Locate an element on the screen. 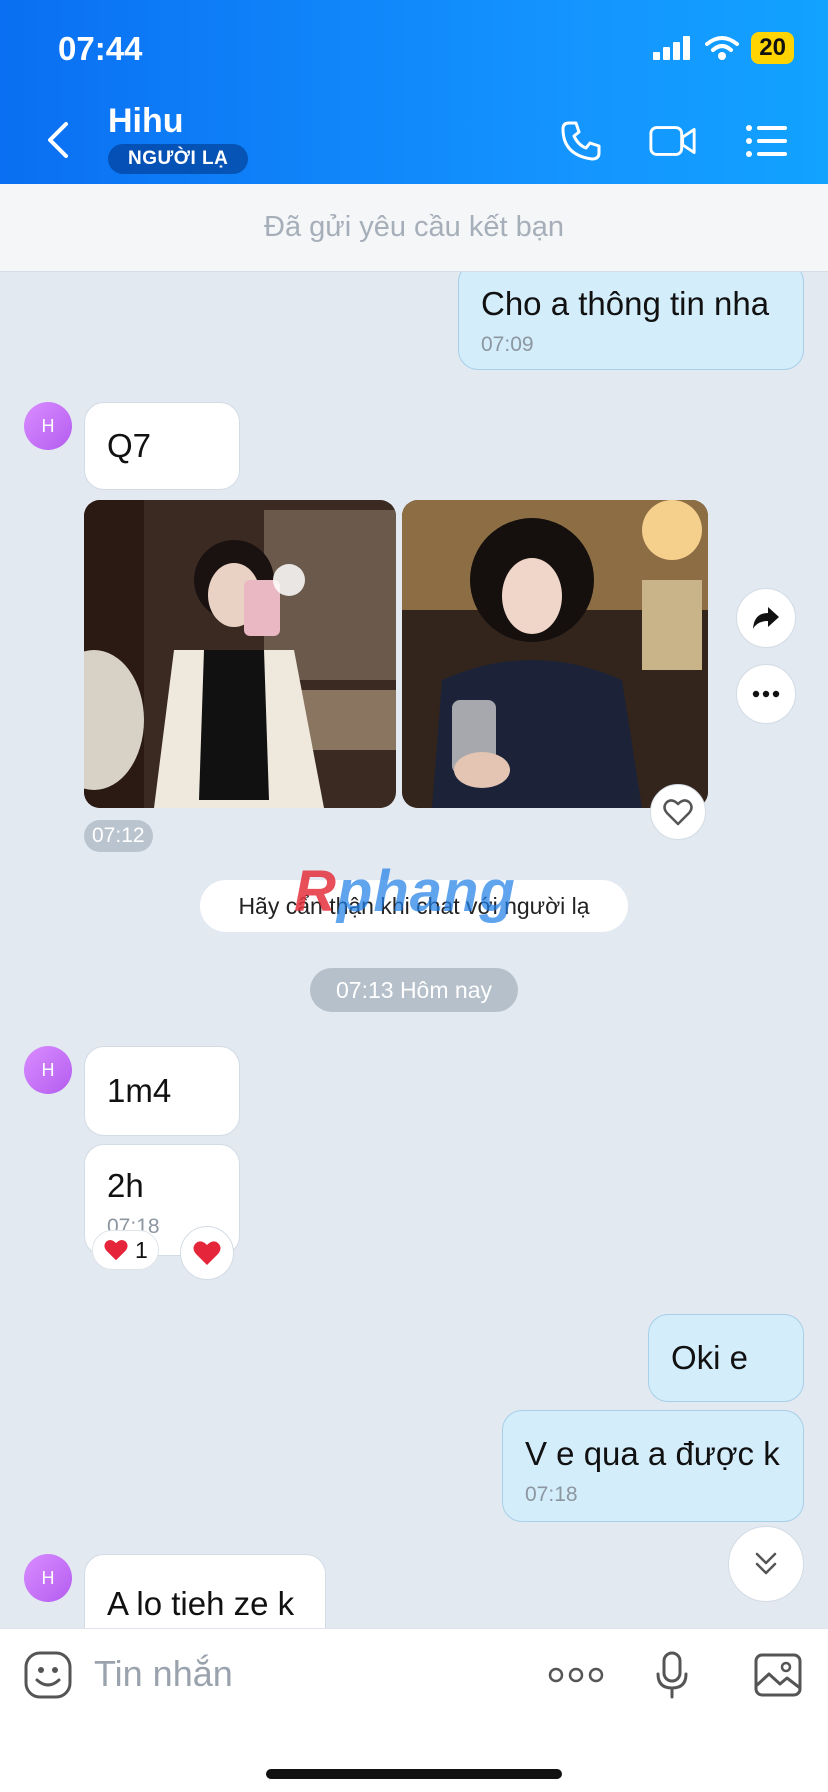  share-icon is located at coordinates (766, 618).